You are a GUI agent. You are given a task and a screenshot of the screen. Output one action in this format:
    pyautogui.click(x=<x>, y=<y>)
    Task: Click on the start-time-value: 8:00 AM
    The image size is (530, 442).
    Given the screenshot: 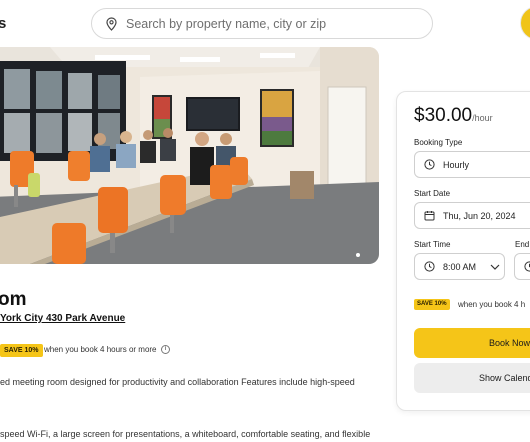 What is the action you would take?
    pyautogui.click(x=460, y=266)
    